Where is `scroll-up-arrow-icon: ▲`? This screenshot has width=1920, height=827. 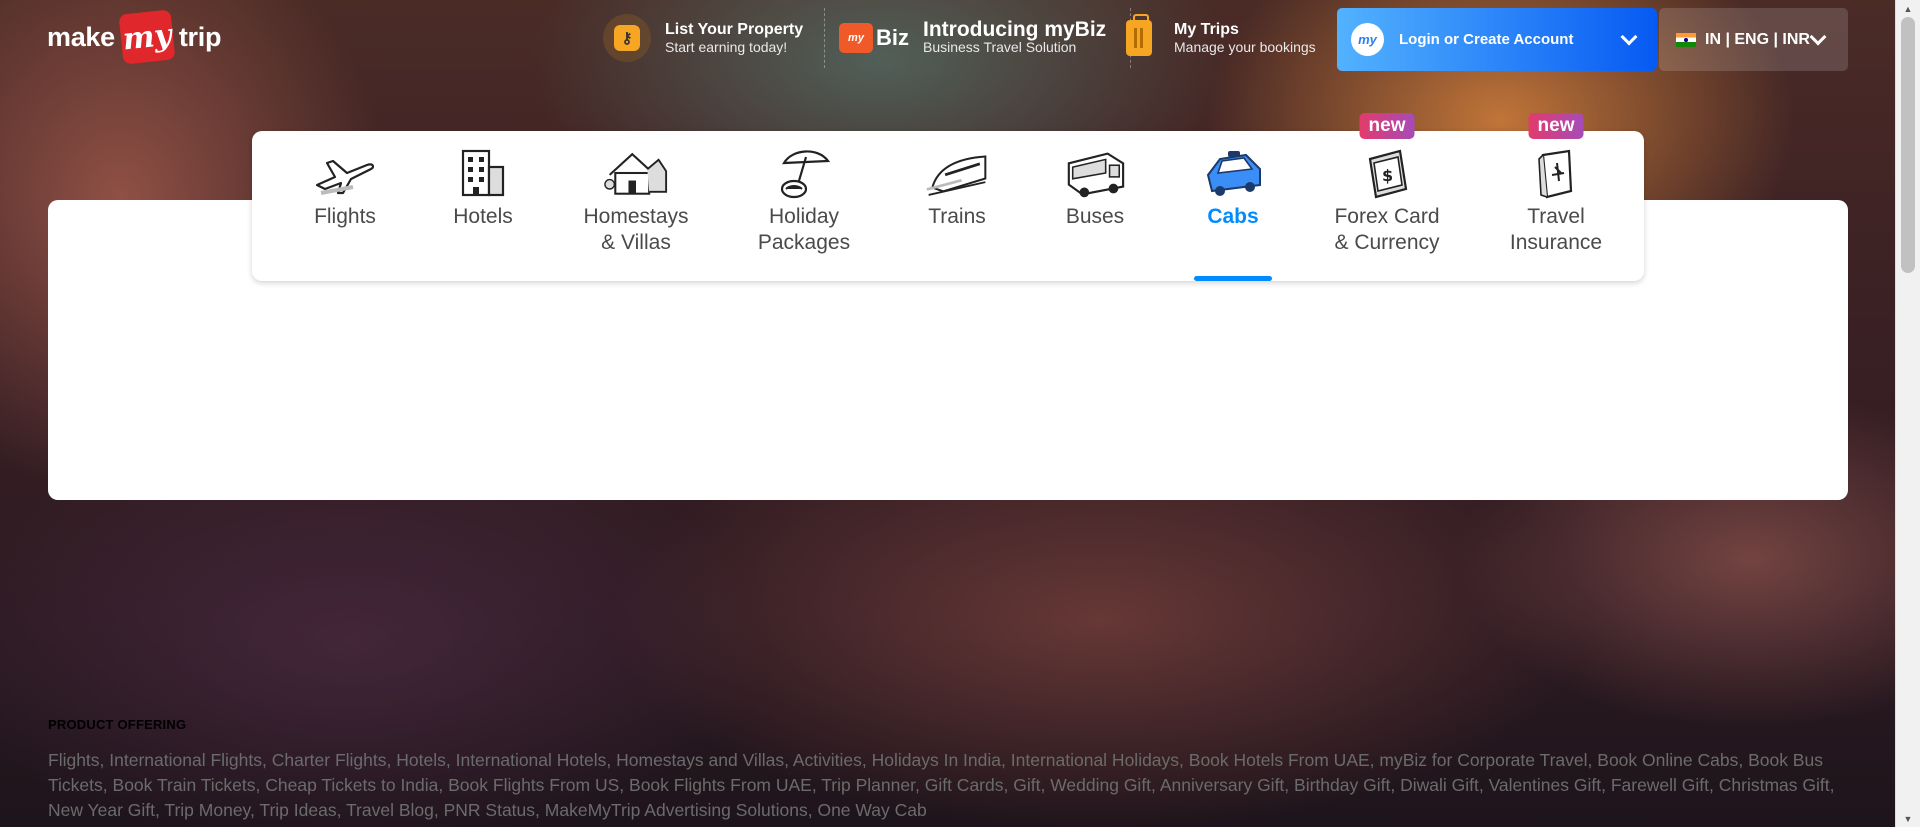 scroll-up-arrow-icon: ▲ is located at coordinates (1908, 8).